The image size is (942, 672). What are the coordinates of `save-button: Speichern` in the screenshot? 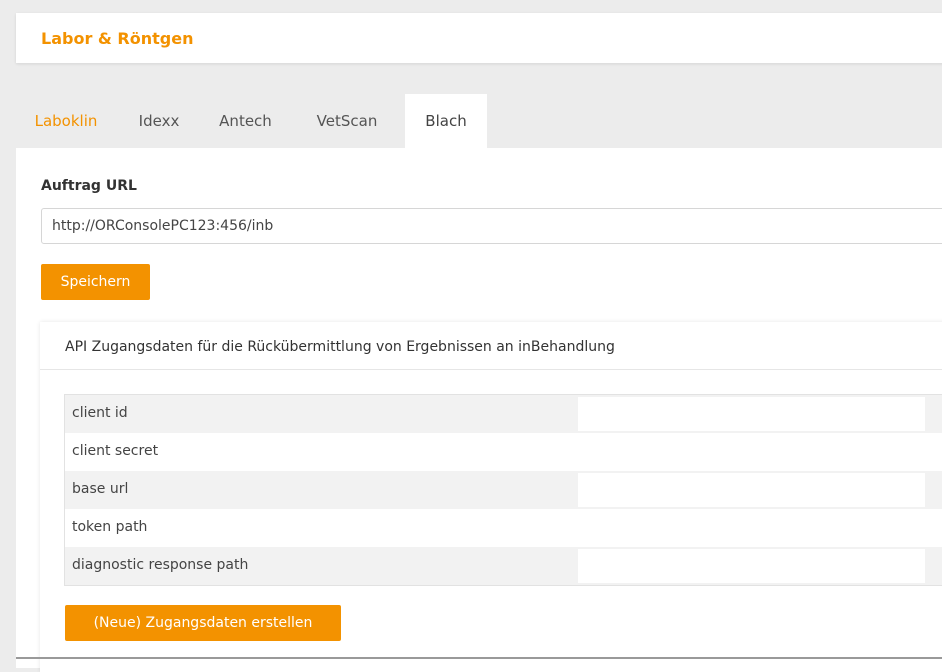 It's located at (95, 282).